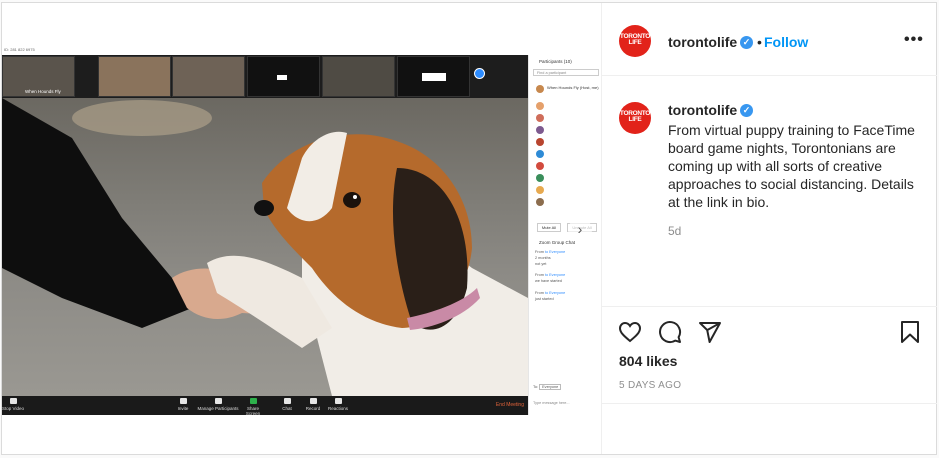  Describe the element at coordinates (702, 110) in the screenshot. I see `caption-username: torontolife` at that location.